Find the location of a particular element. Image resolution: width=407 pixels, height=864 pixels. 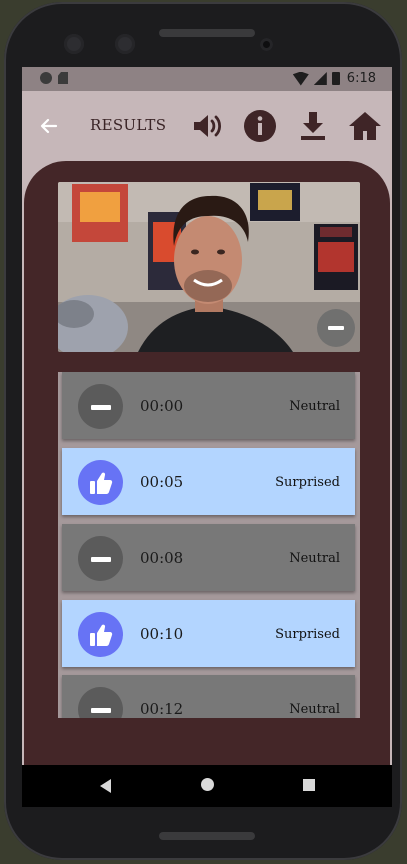

back-arrow-icon is located at coordinates (49, 126).